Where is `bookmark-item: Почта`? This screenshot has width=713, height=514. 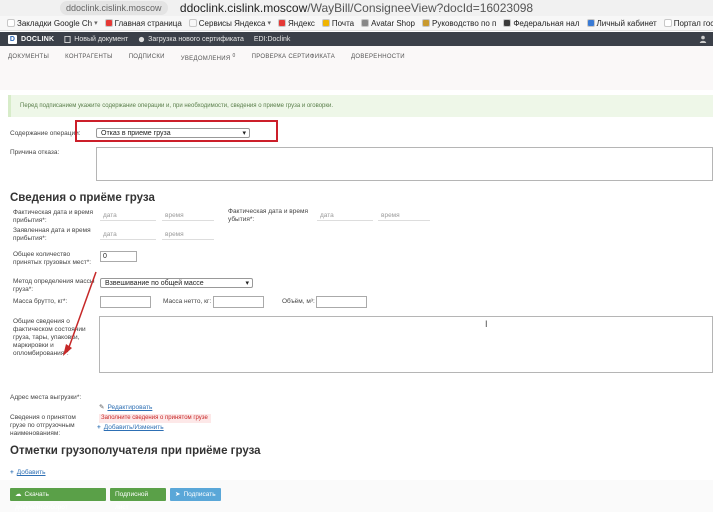 bookmark-item: Почта is located at coordinates (338, 23).